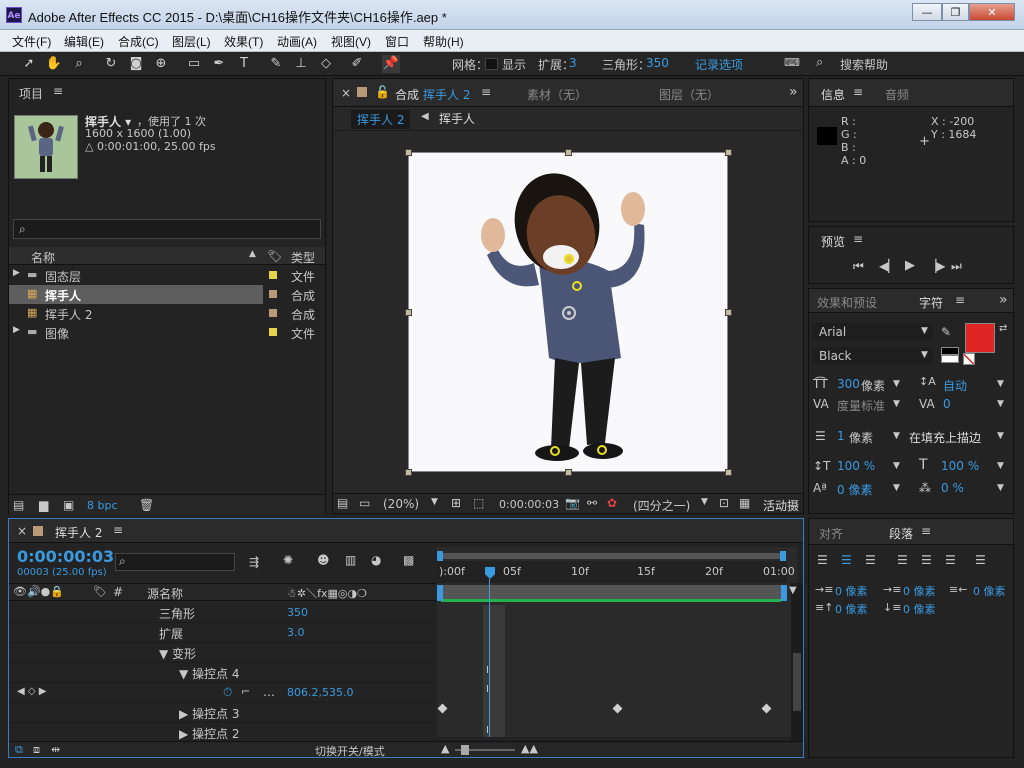 This screenshot has height=768, width=1024. What do you see at coordinates (841, 436) in the screenshot?
I see `stroke-width-value: 1` at bounding box center [841, 436].